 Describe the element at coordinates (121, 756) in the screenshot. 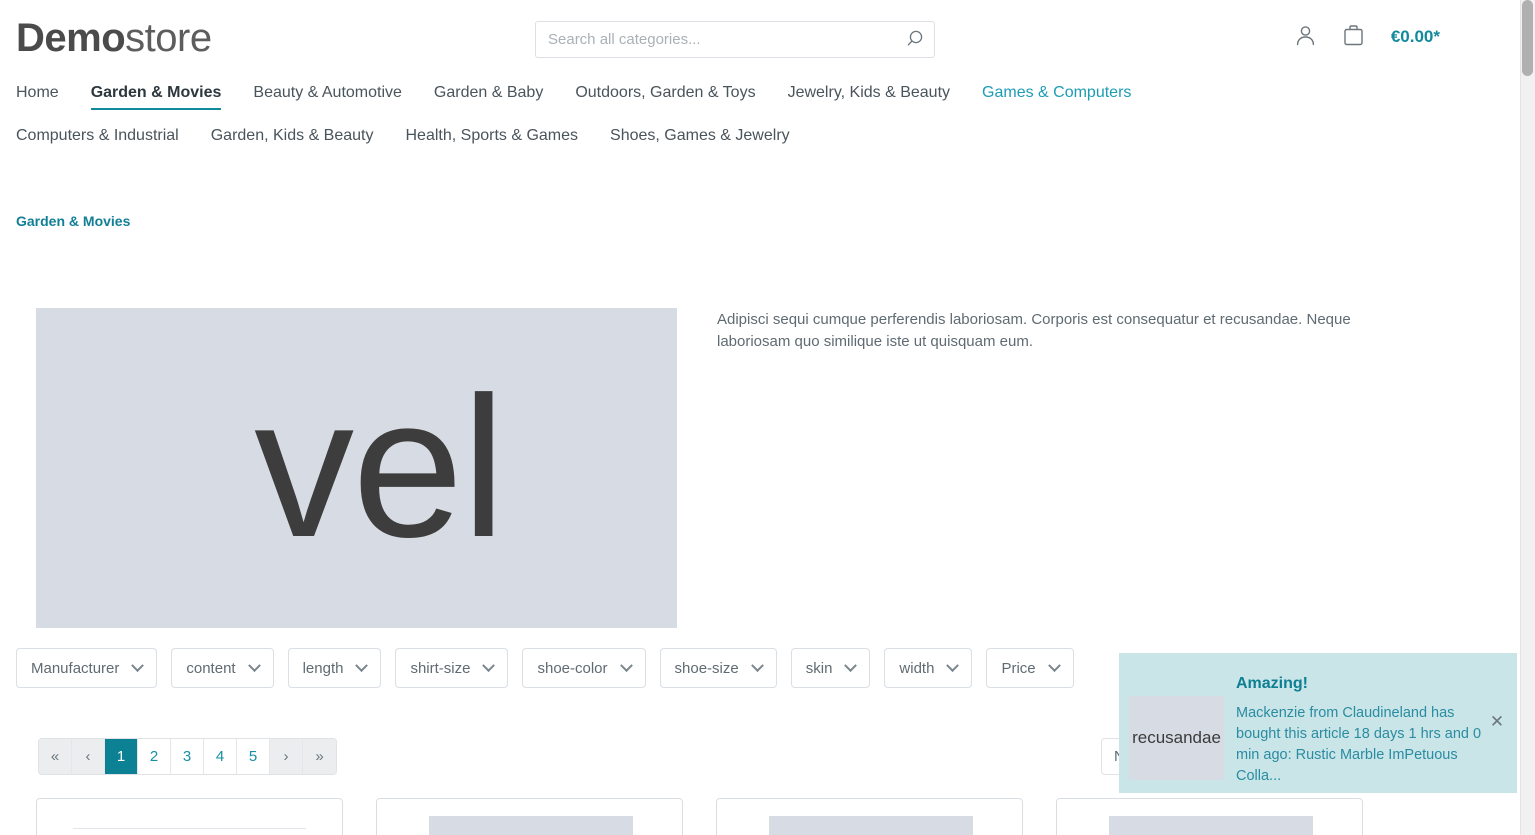

I see `pagination-page-1: 1` at that location.